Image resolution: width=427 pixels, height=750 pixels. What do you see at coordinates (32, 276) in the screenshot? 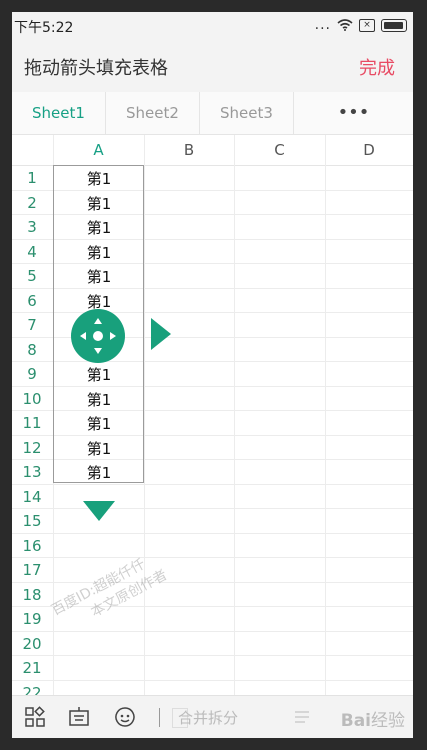
I see `row-number: 5` at bounding box center [32, 276].